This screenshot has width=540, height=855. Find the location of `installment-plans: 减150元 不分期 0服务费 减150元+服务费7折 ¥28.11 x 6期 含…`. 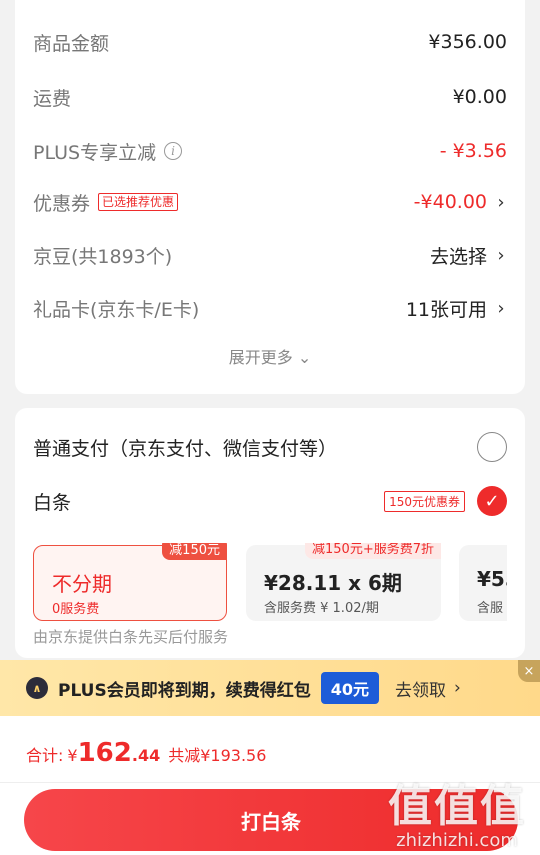

installment-plans: 减150元 不分期 0服务费 减150元+服务费7折 ¥28.11 x 6期 含… is located at coordinates (270, 583).